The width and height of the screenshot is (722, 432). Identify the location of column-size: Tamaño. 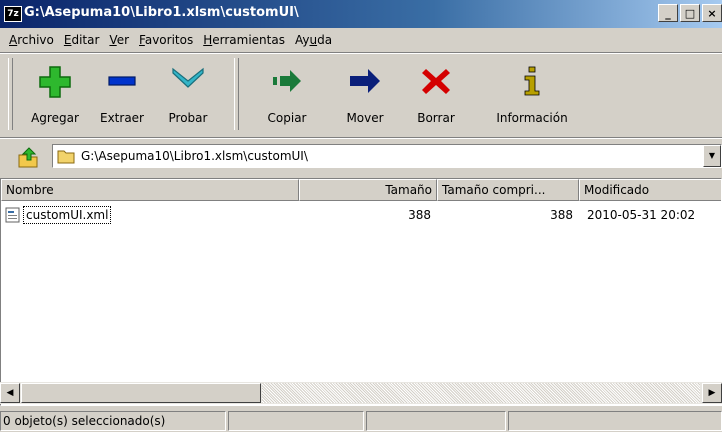
(368, 190).